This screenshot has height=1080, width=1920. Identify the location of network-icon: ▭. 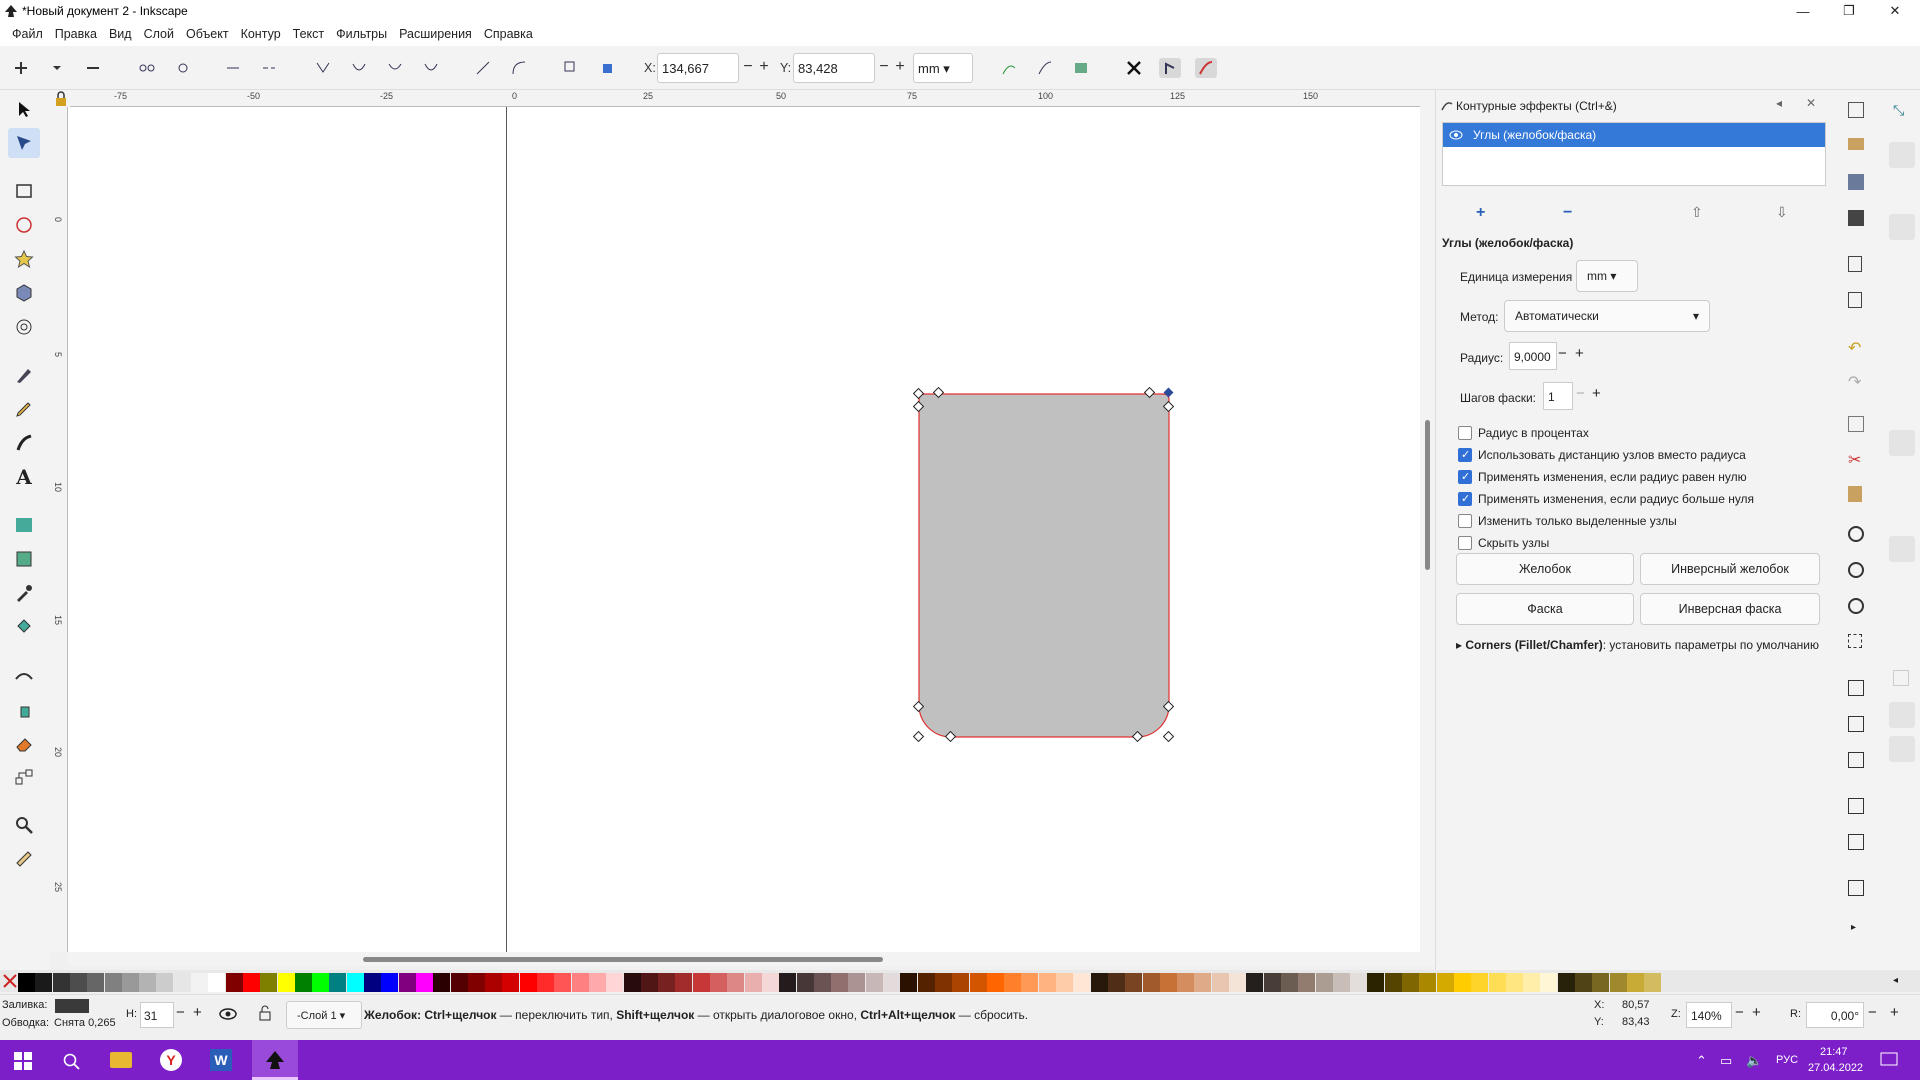
(1726, 1061).